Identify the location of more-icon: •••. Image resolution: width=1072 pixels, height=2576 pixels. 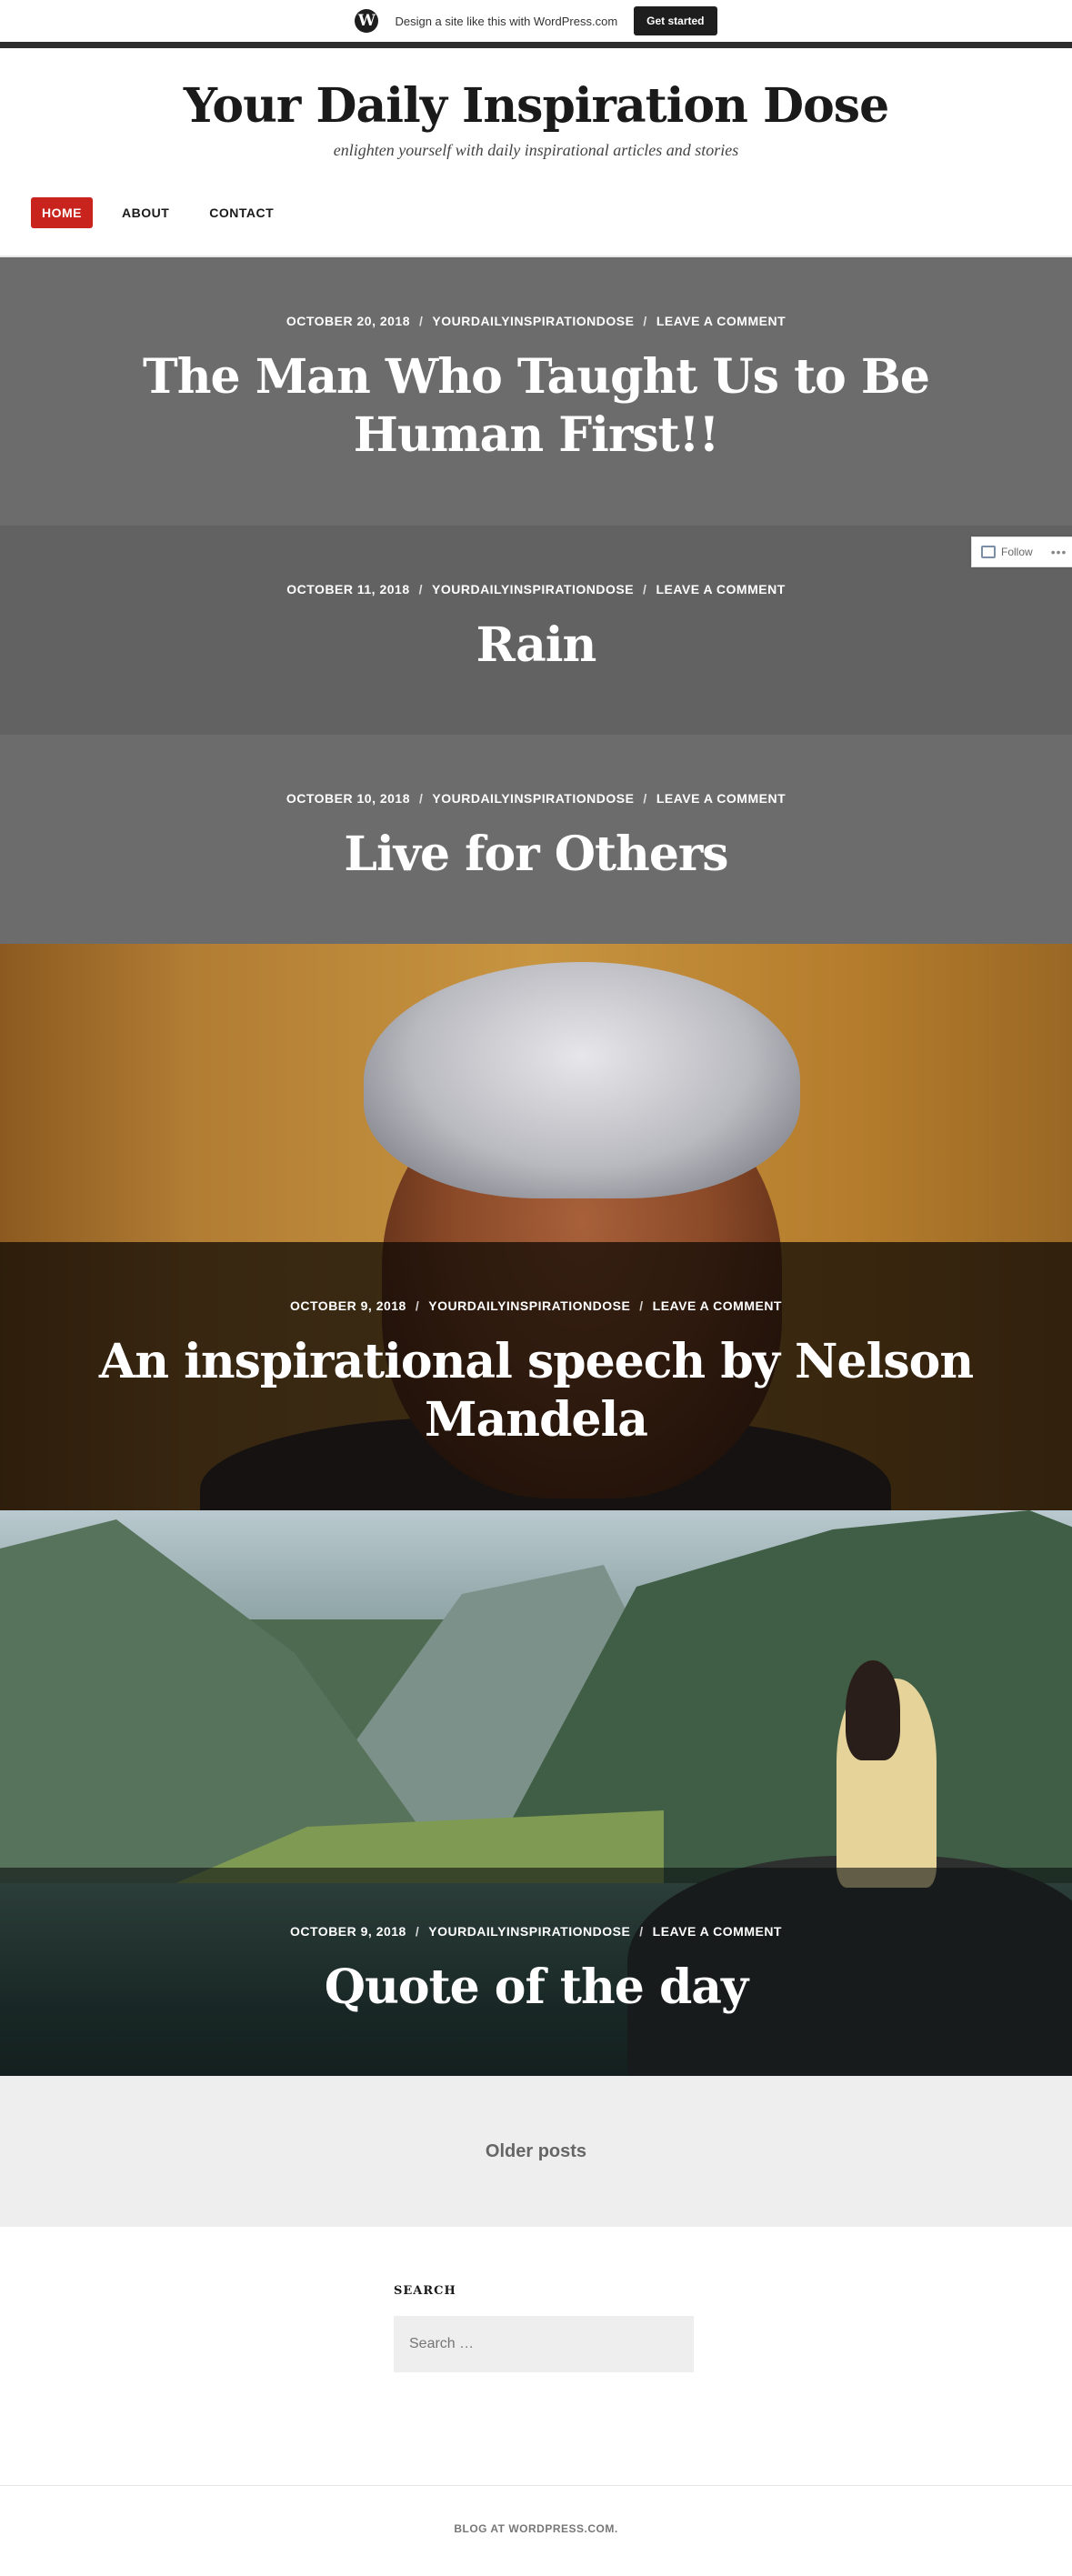
(1059, 552).